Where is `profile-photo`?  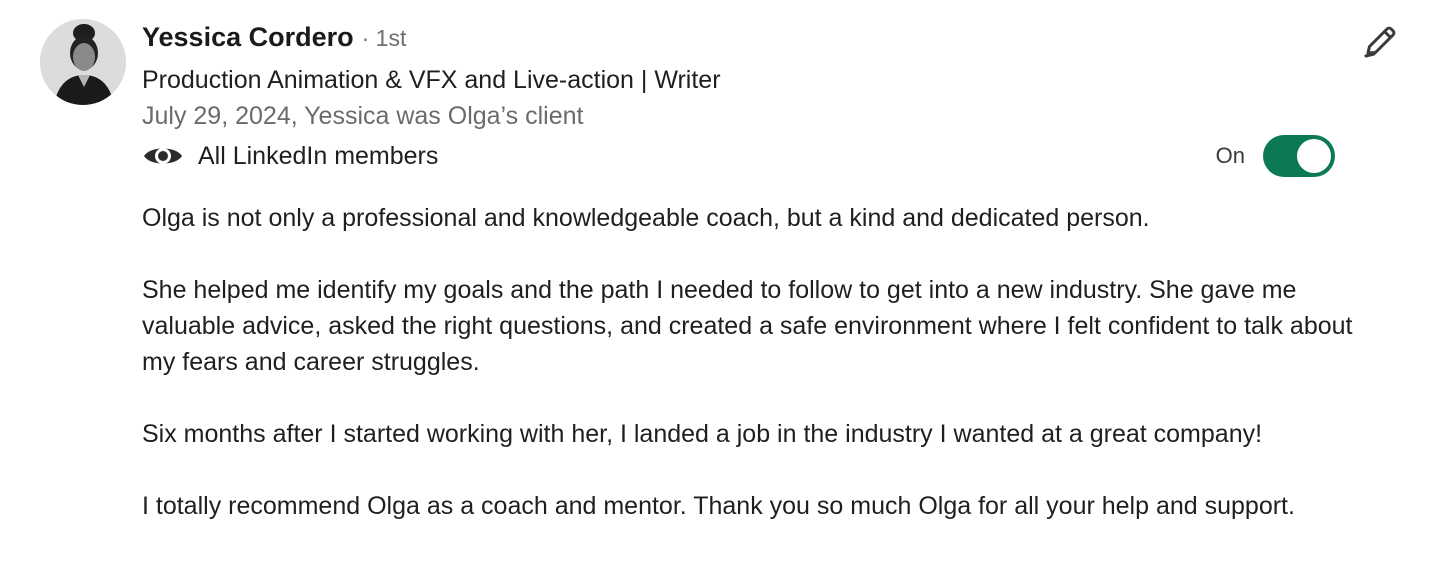
profile-photo is located at coordinates (83, 62).